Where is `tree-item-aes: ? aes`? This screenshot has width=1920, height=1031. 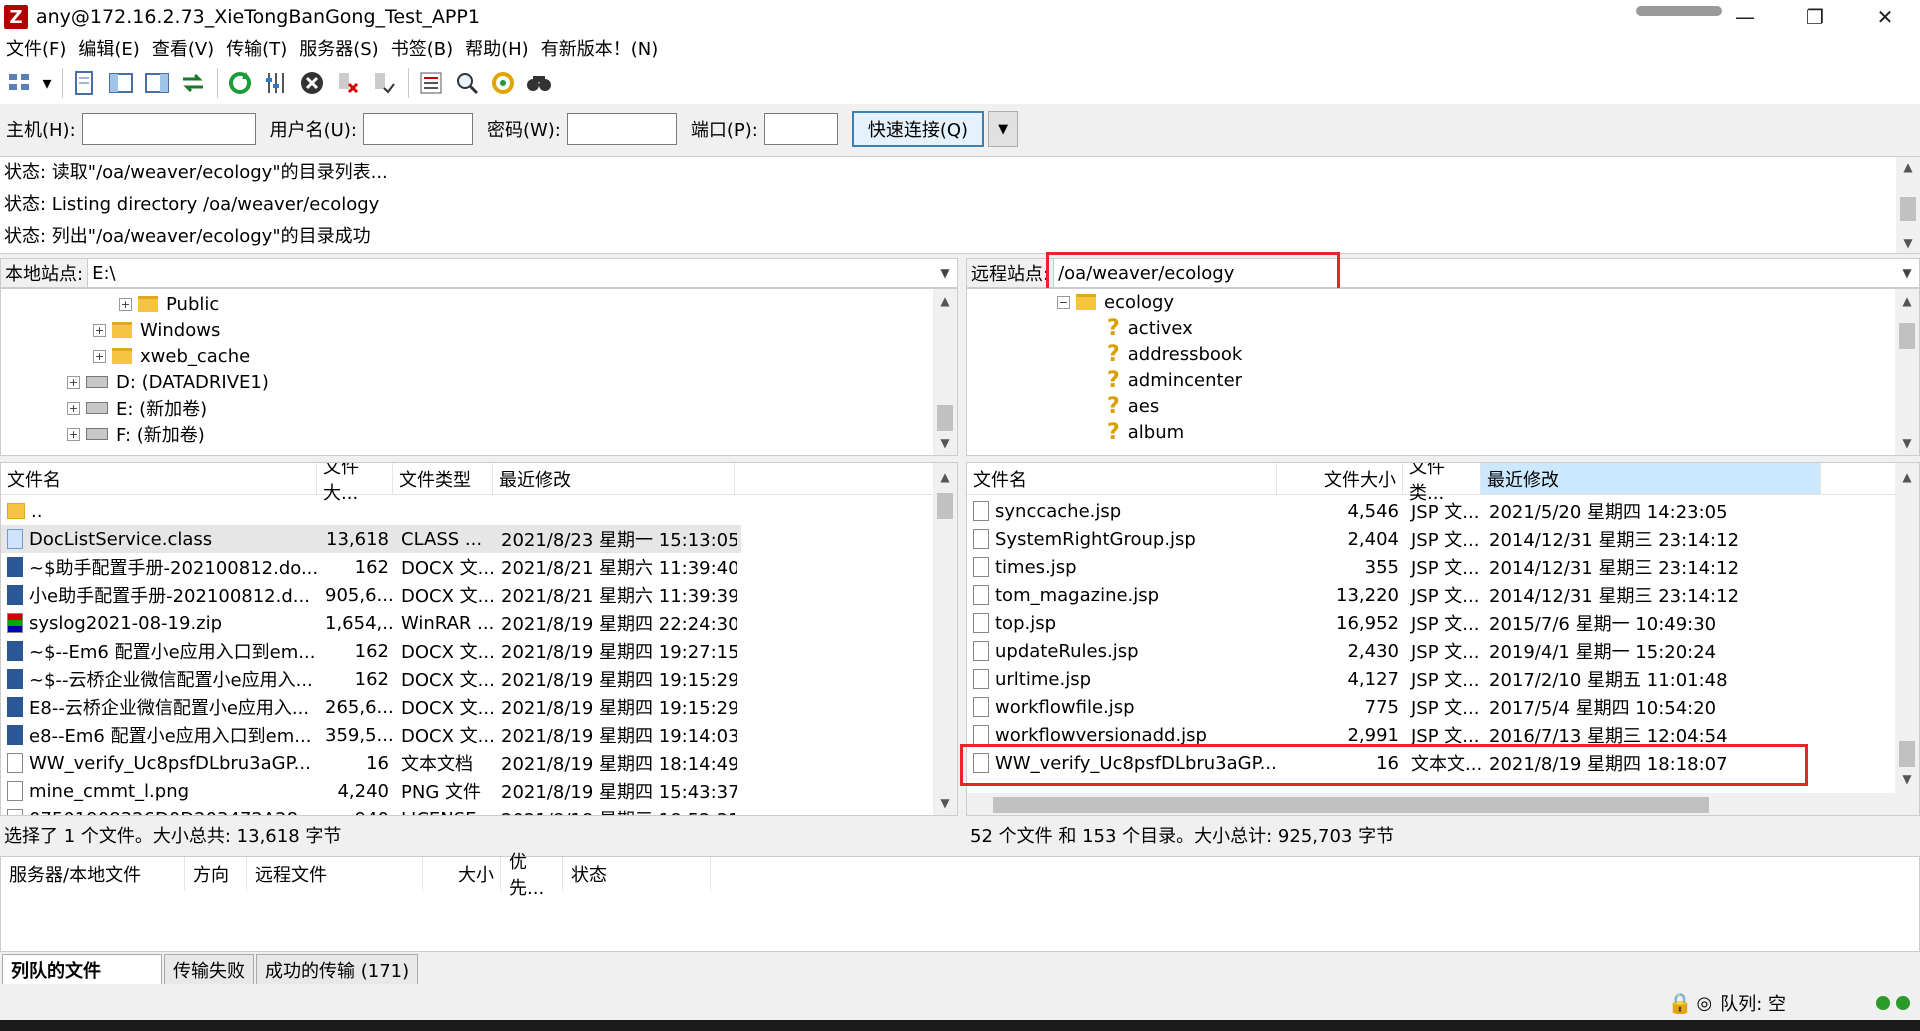 tree-item-aes: ? aes is located at coordinates (1133, 406).